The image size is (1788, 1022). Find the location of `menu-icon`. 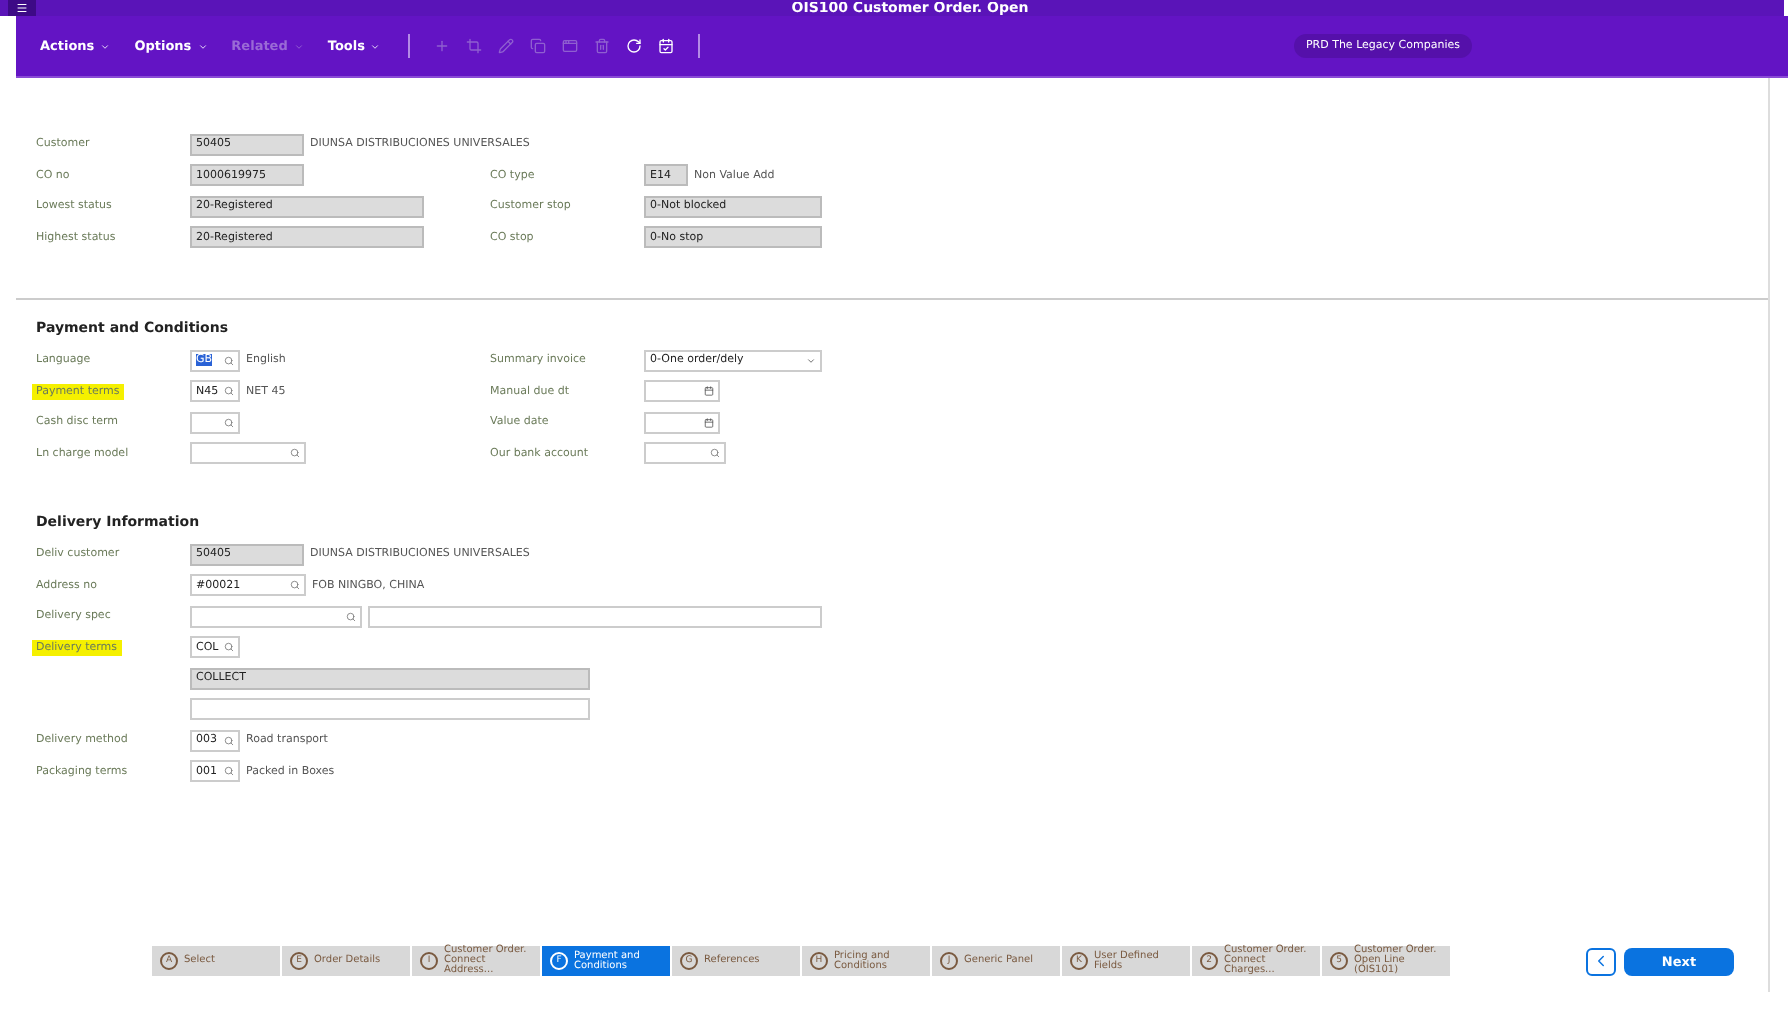

menu-icon is located at coordinates (22, 8).